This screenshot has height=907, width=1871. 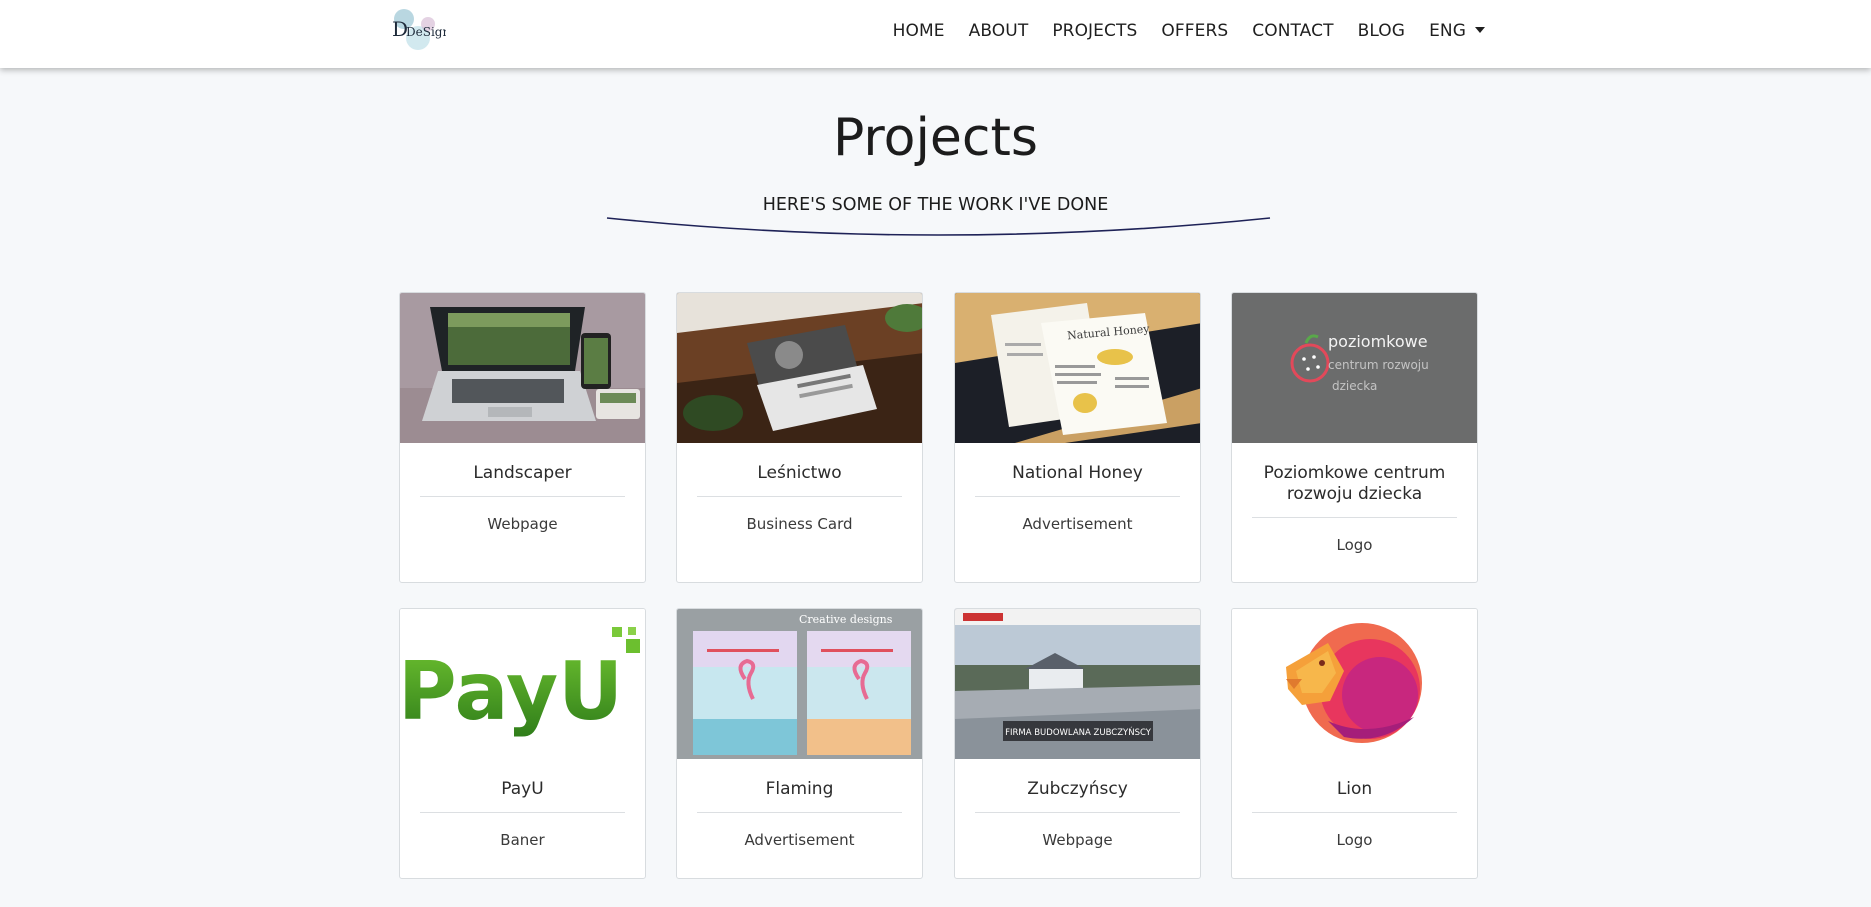 I want to click on project-title: National Honey, so click(x=1077, y=473).